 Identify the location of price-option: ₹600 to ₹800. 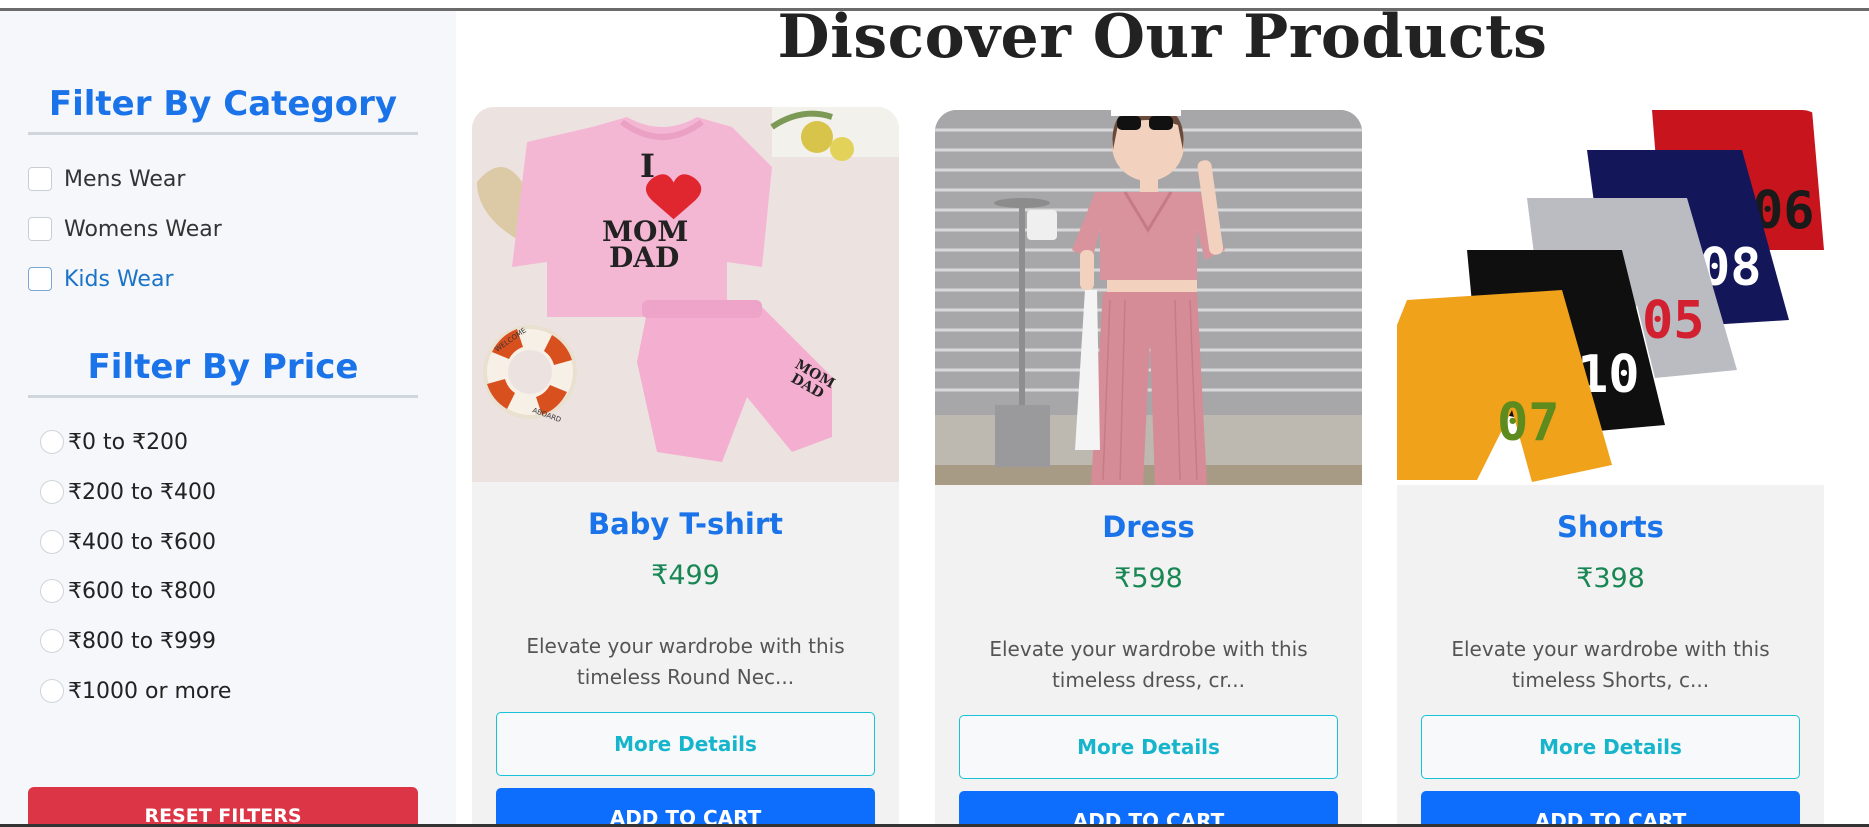
(128, 591).